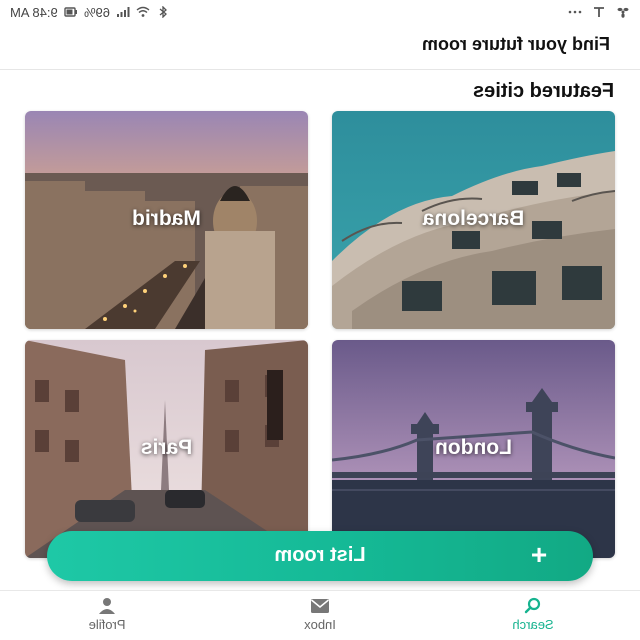 This screenshot has height=640, width=640. I want to click on status-right, so click(599, 12).